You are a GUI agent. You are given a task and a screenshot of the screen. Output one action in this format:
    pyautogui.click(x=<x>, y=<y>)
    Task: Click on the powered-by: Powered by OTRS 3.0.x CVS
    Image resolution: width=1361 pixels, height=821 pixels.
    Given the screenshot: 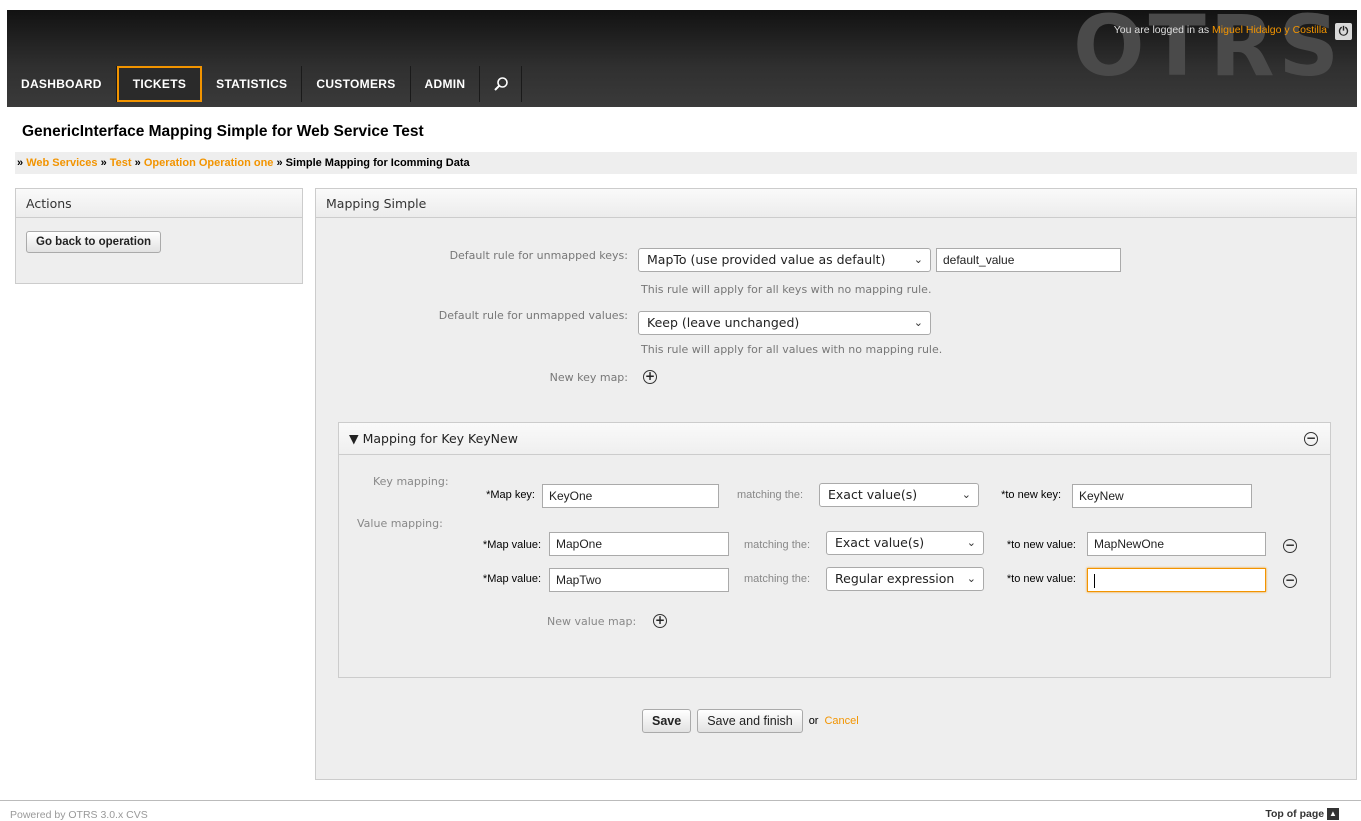 What is the action you would take?
    pyautogui.click(x=79, y=815)
    